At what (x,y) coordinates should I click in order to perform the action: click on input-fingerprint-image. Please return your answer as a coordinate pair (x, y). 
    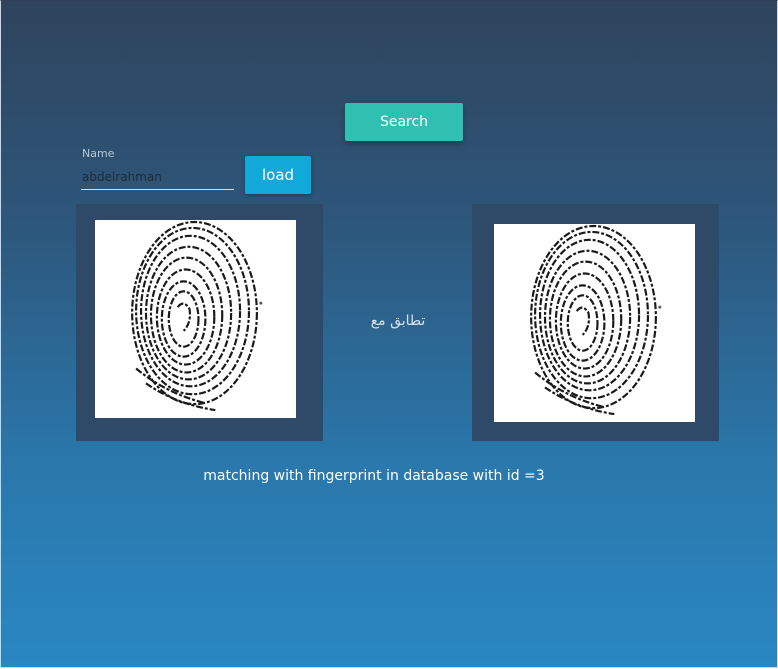
    Looking at the image, I should click on (195, 319).